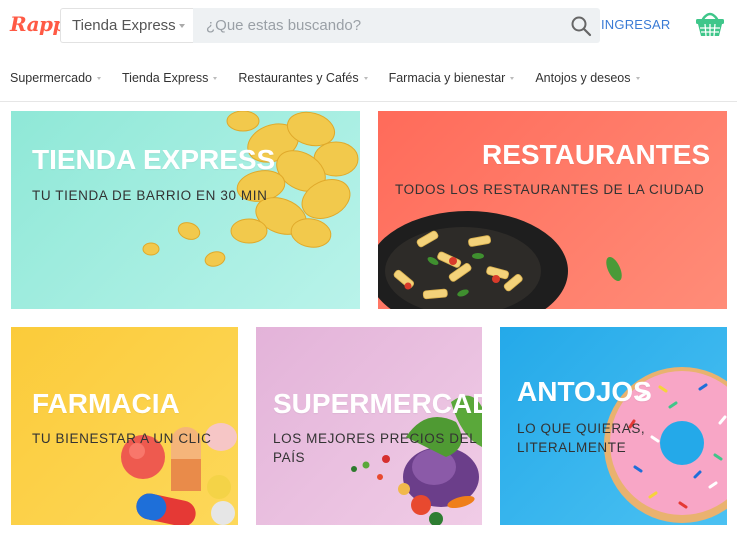  I want to click on pills-image, so click(179, 474).